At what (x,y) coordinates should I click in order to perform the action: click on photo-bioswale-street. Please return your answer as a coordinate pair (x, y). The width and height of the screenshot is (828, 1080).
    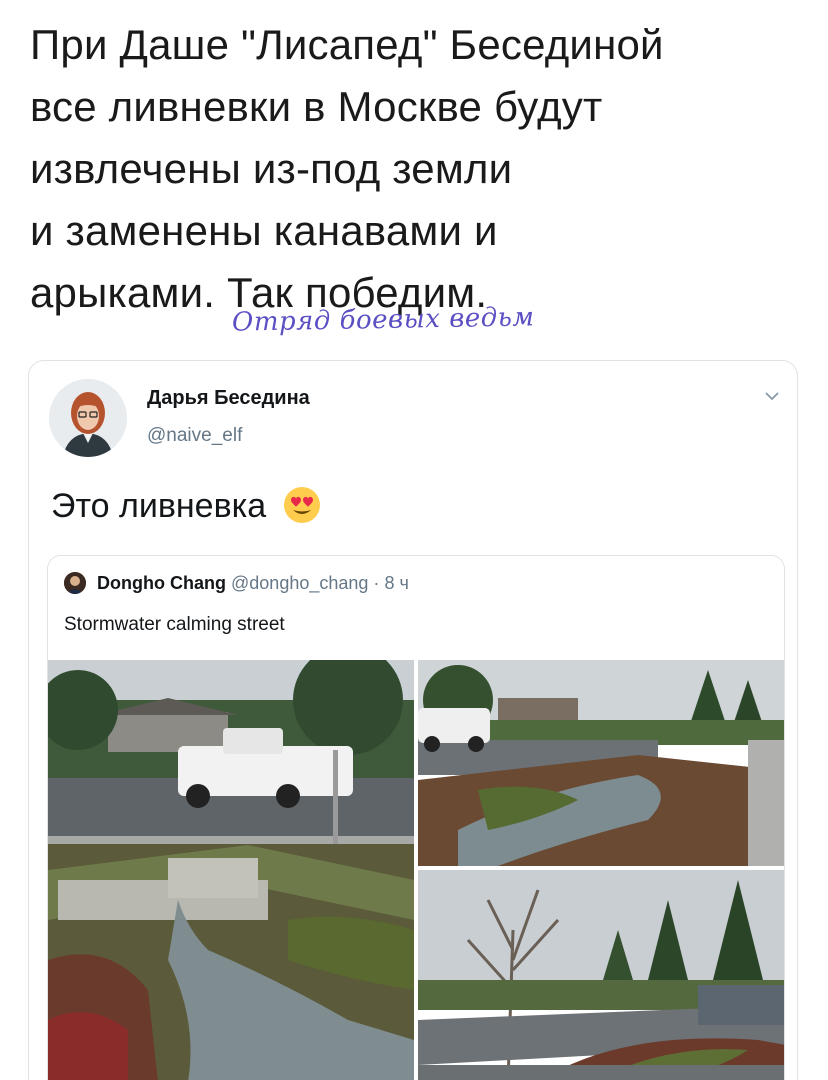
    Looking at the image, I should click on (601, 763).